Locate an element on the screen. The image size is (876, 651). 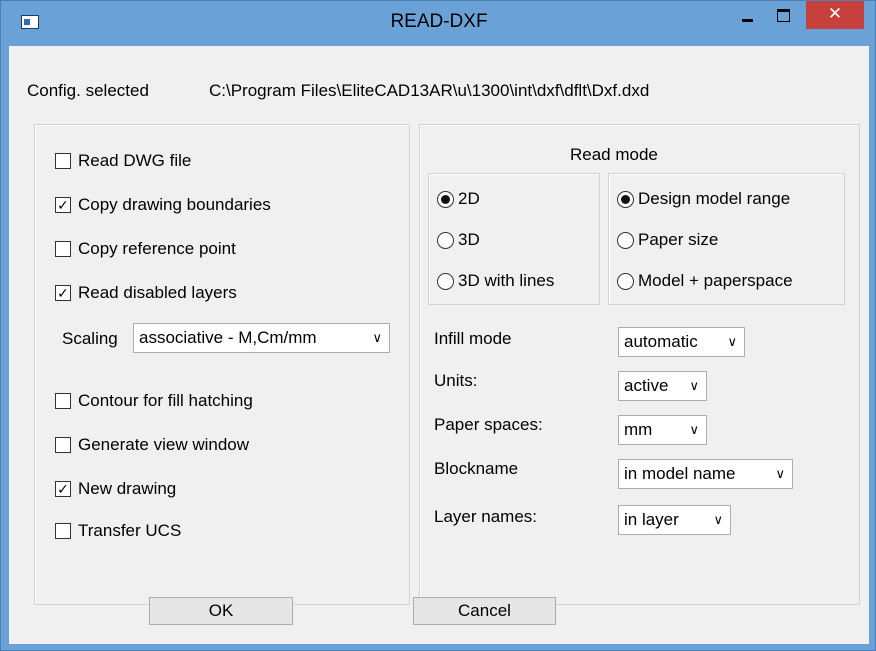
radio-label: 3D is located at coordinates (469, 239).